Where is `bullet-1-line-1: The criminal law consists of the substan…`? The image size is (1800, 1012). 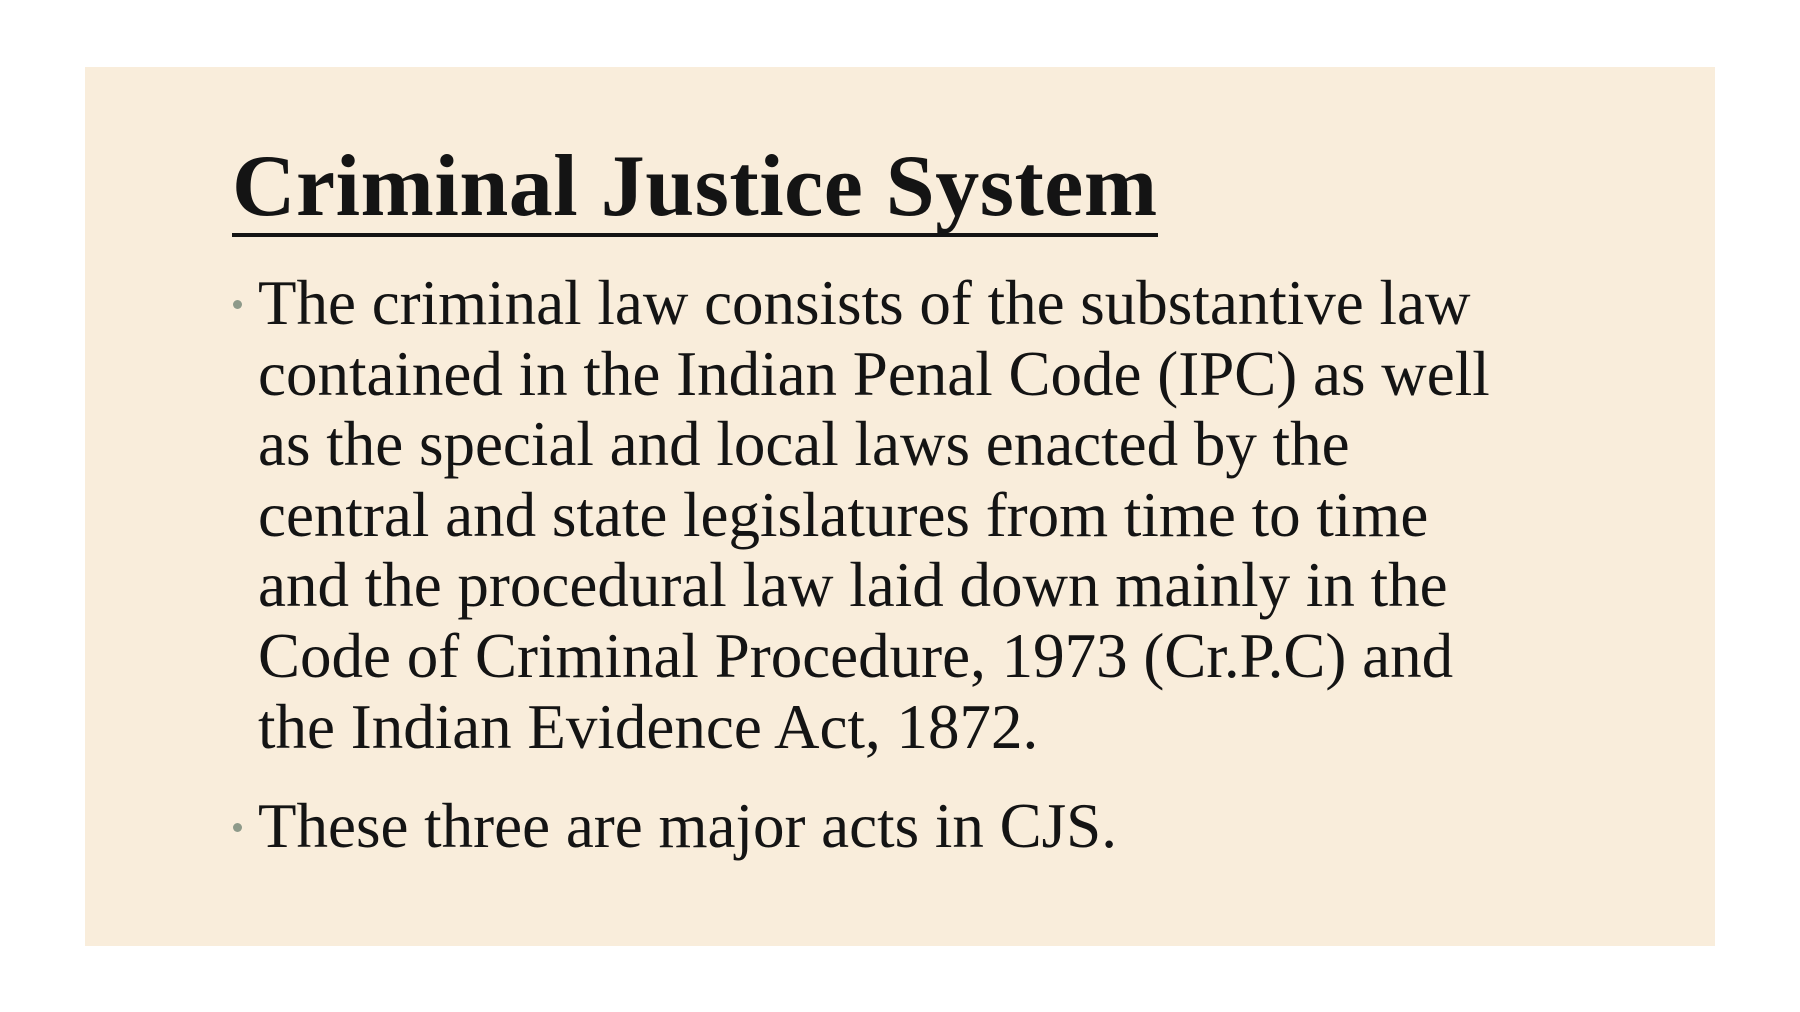
bullet-1-line-1: The criminal law consists of the substan… is located at coordinates (864, 303).